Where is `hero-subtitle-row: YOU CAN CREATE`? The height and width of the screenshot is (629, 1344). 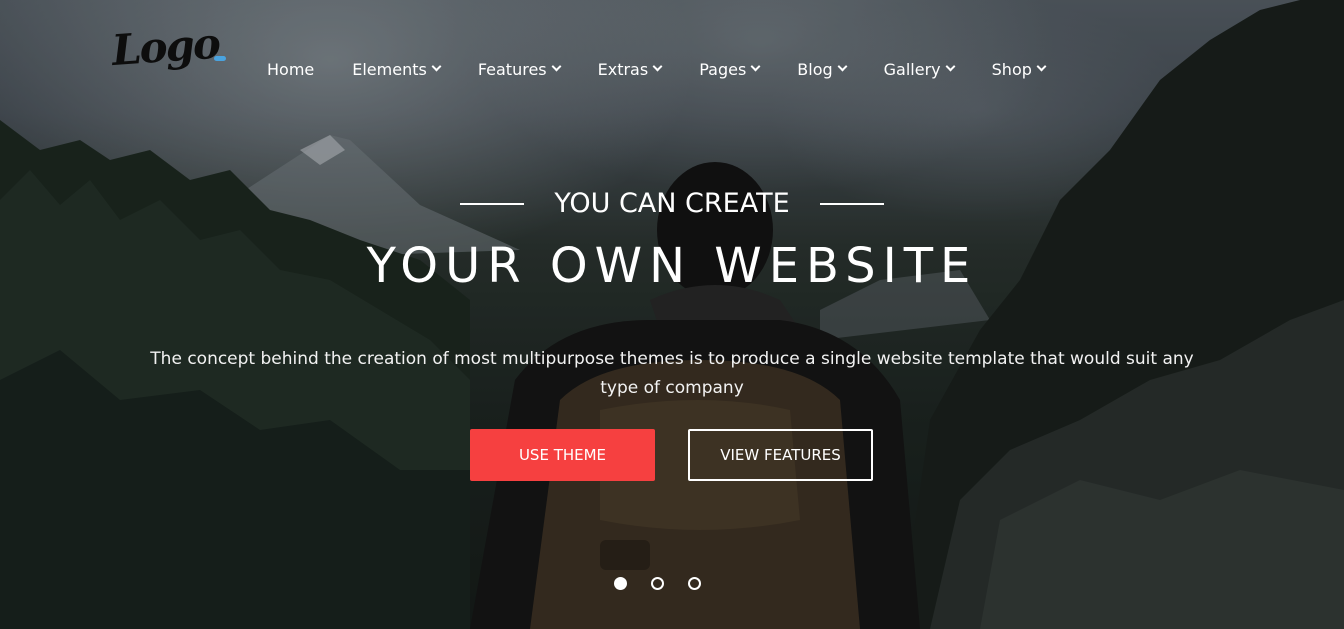 hero-subtitle-row: YOU CAN CREATE is located at coordinates (672, 203).